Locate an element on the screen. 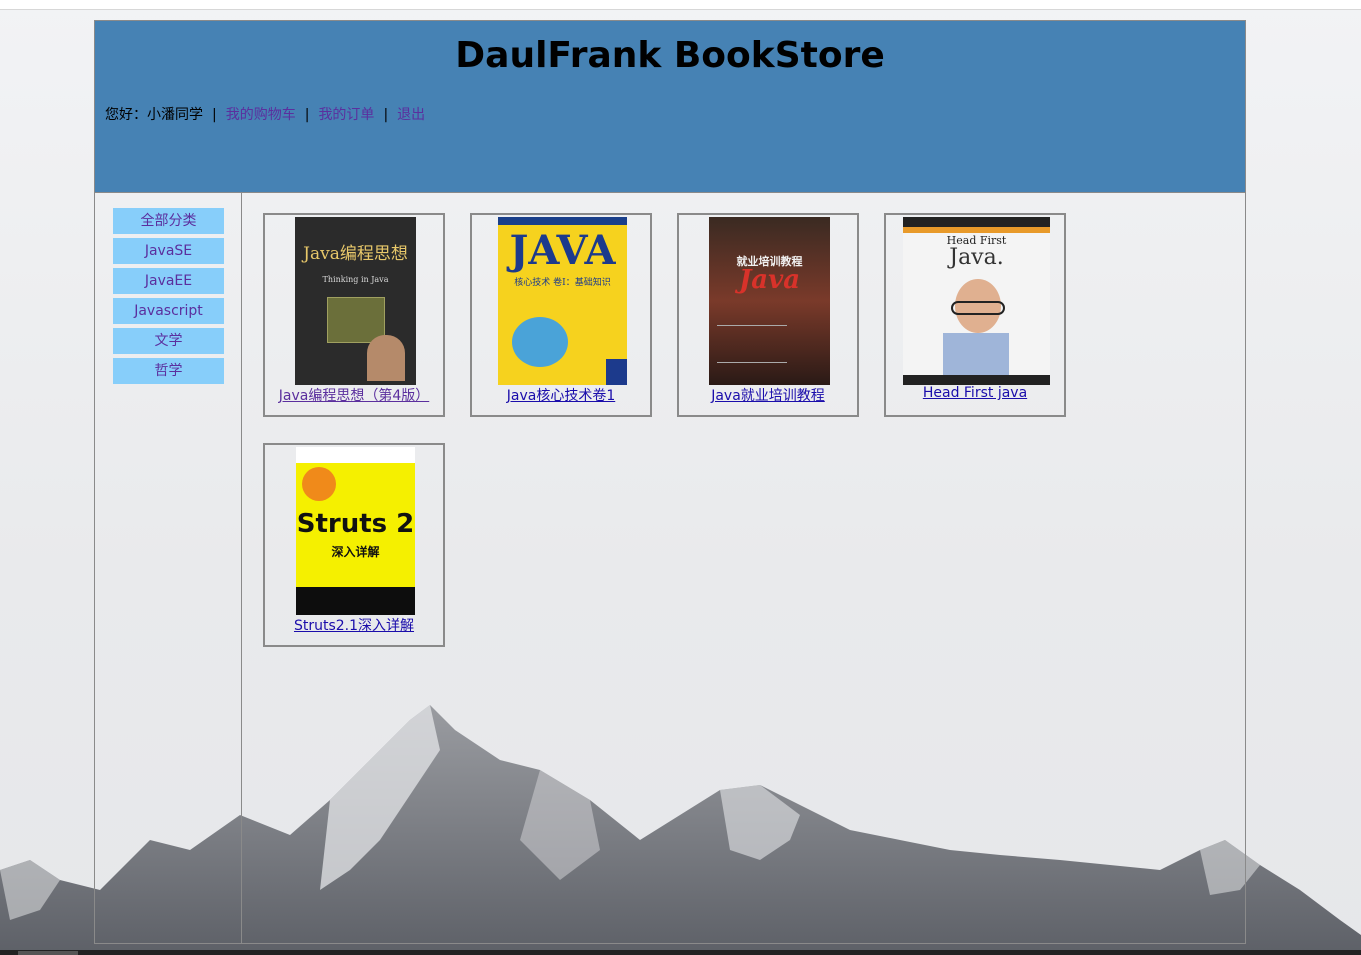 Image resolution: width=1361 pixels, height=955 pixels. category-philosophy: 哲学 is located at coordinates (168, 371).